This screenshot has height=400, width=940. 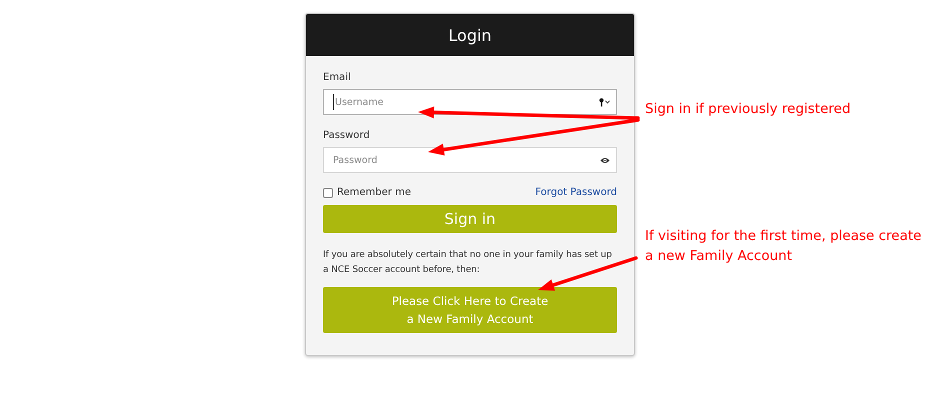 What do you see at coordinates (470, 102) in the screenshot?
I see `username-field: Username` at bounding box center [470, 102].